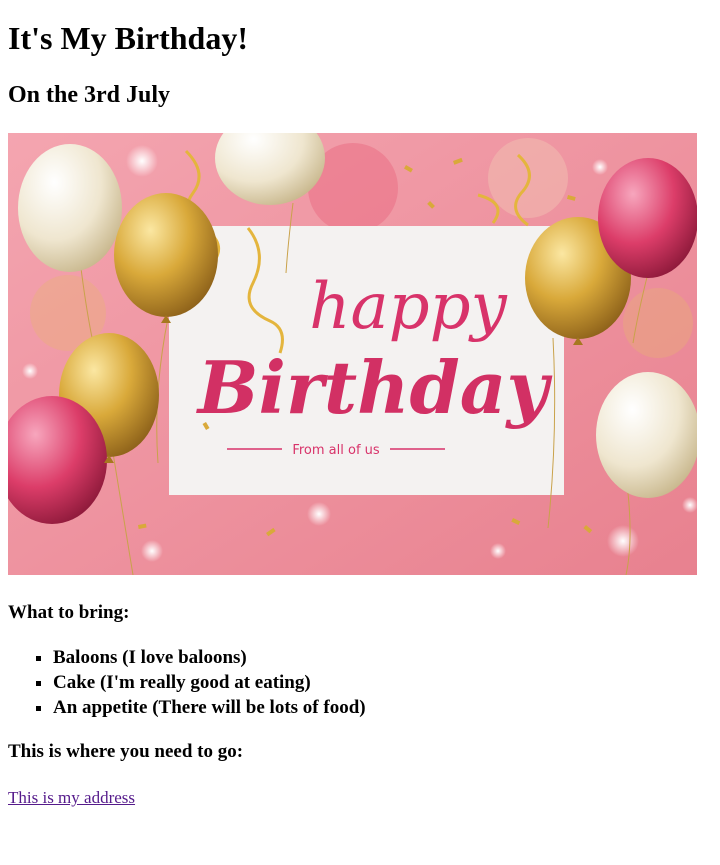  What do you see at coordinates (408, 307) in the screenshot?
I see `banner-happy-text: happy` at bounding box center [408, 307].